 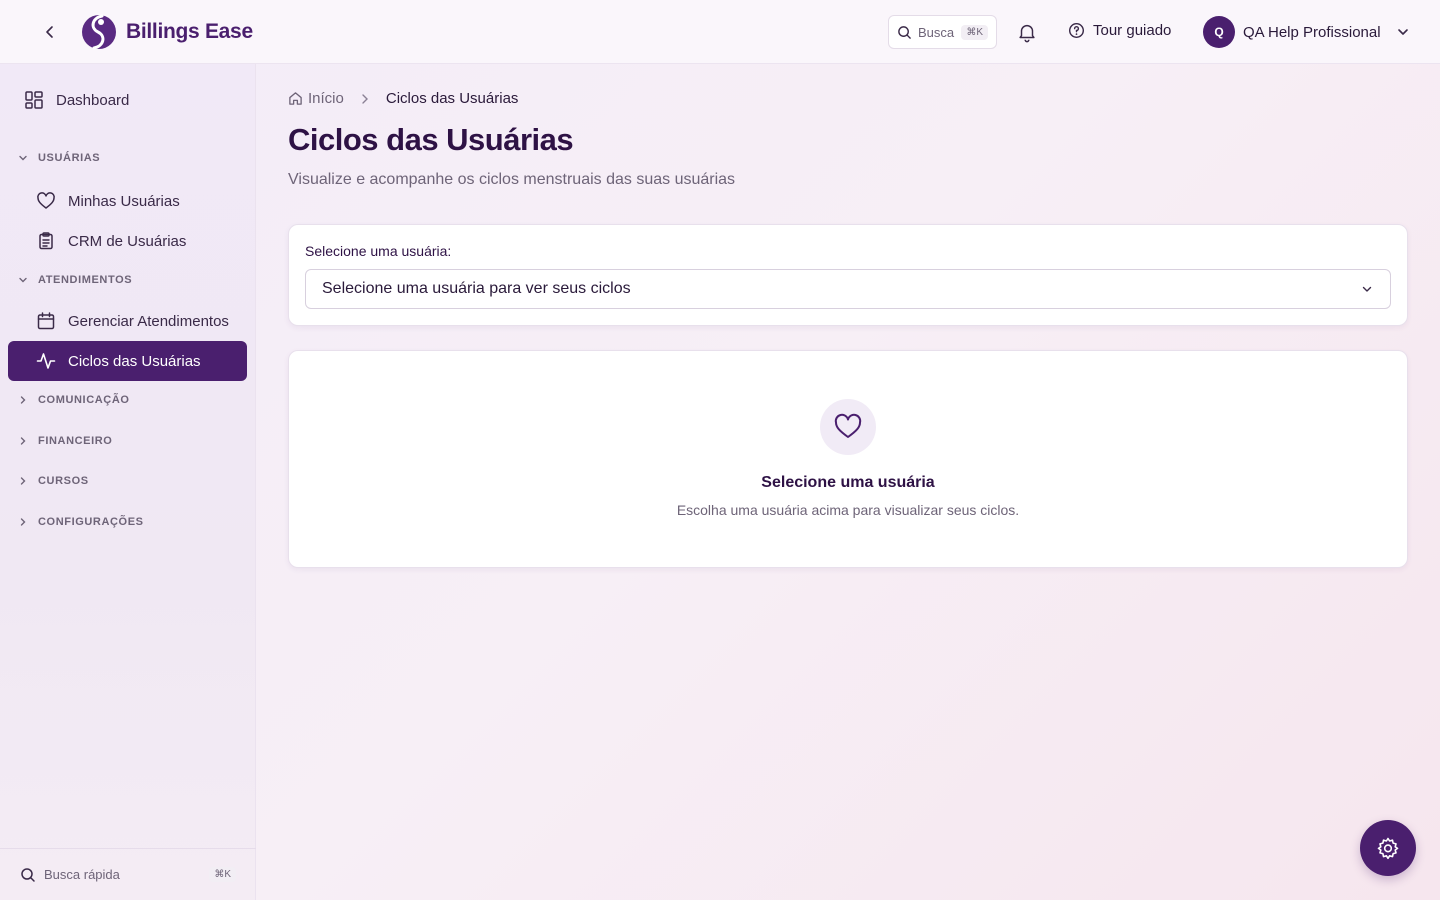 I want to click on gear-icon, so click(x=1388, y=848).